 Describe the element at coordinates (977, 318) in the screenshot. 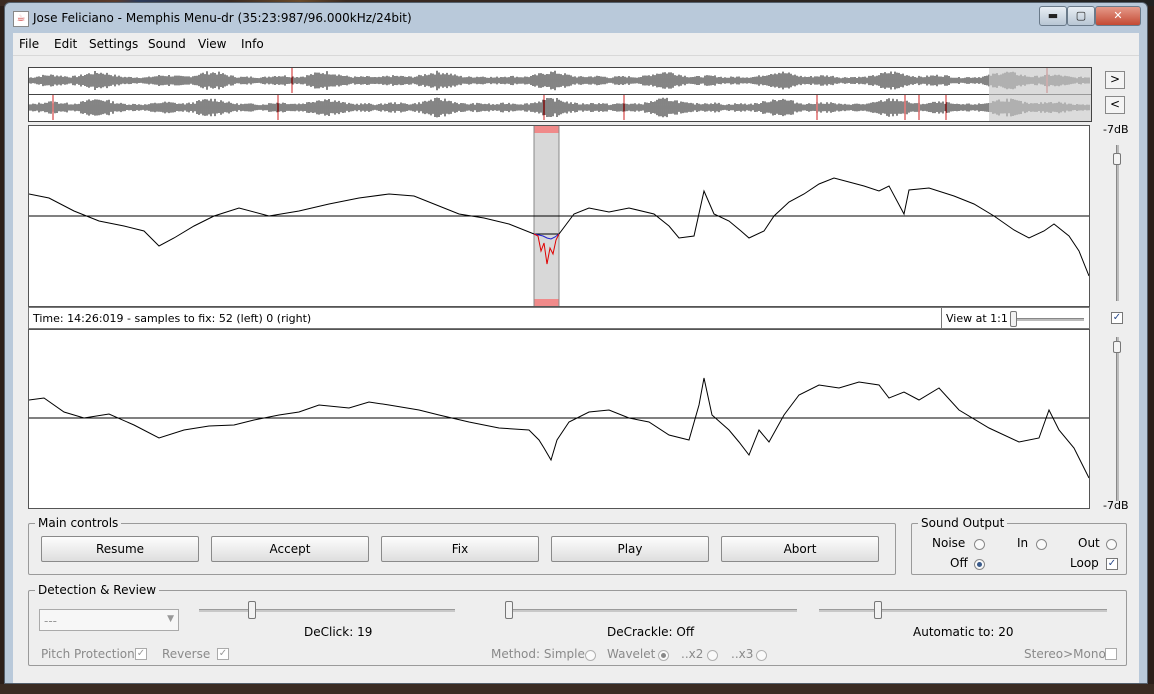

I see `view-zoom-label: View at 1:1` at that location.